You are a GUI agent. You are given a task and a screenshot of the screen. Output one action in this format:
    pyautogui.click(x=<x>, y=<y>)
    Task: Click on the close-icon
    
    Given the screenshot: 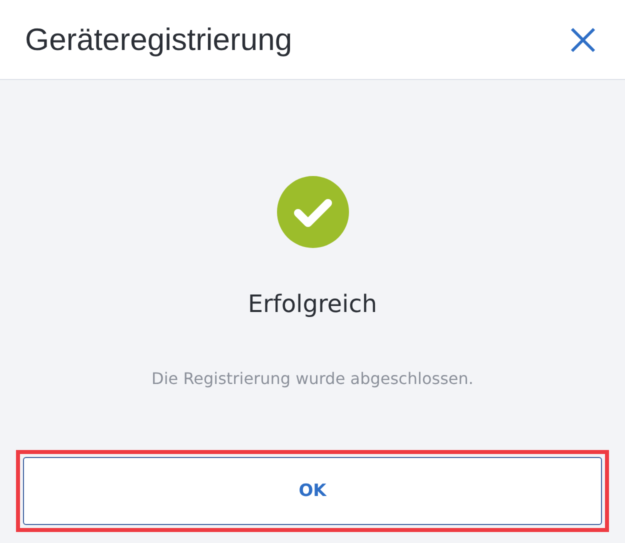 What is the action you would take?
    pyautogui.click(x=583, y=39)
    